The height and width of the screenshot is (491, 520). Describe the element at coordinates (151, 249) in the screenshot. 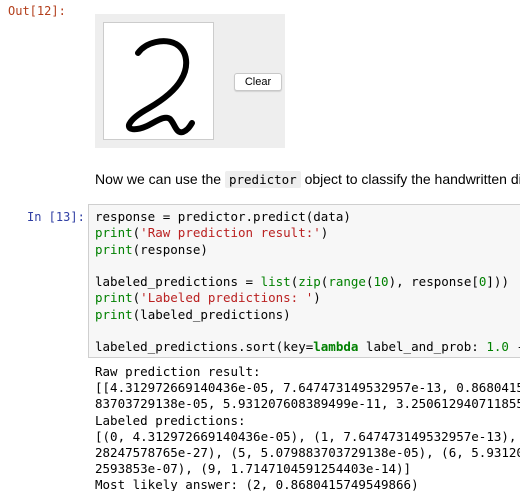

I see `code-line: print(response)` at that location.